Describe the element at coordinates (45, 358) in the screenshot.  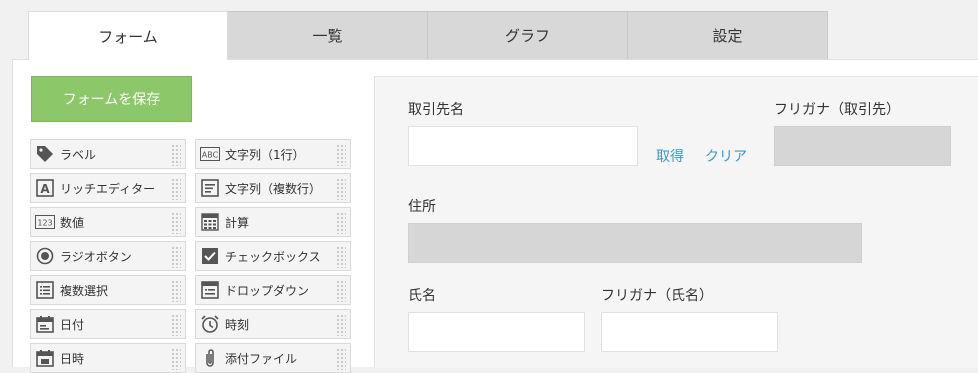
I see `datetime-icon` at that location.